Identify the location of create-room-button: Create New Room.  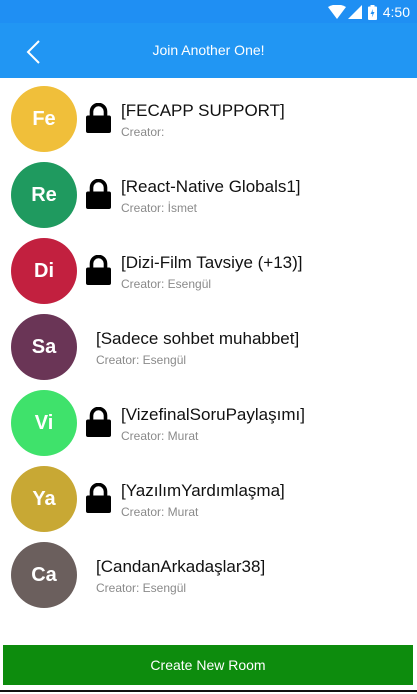
(208, 665).